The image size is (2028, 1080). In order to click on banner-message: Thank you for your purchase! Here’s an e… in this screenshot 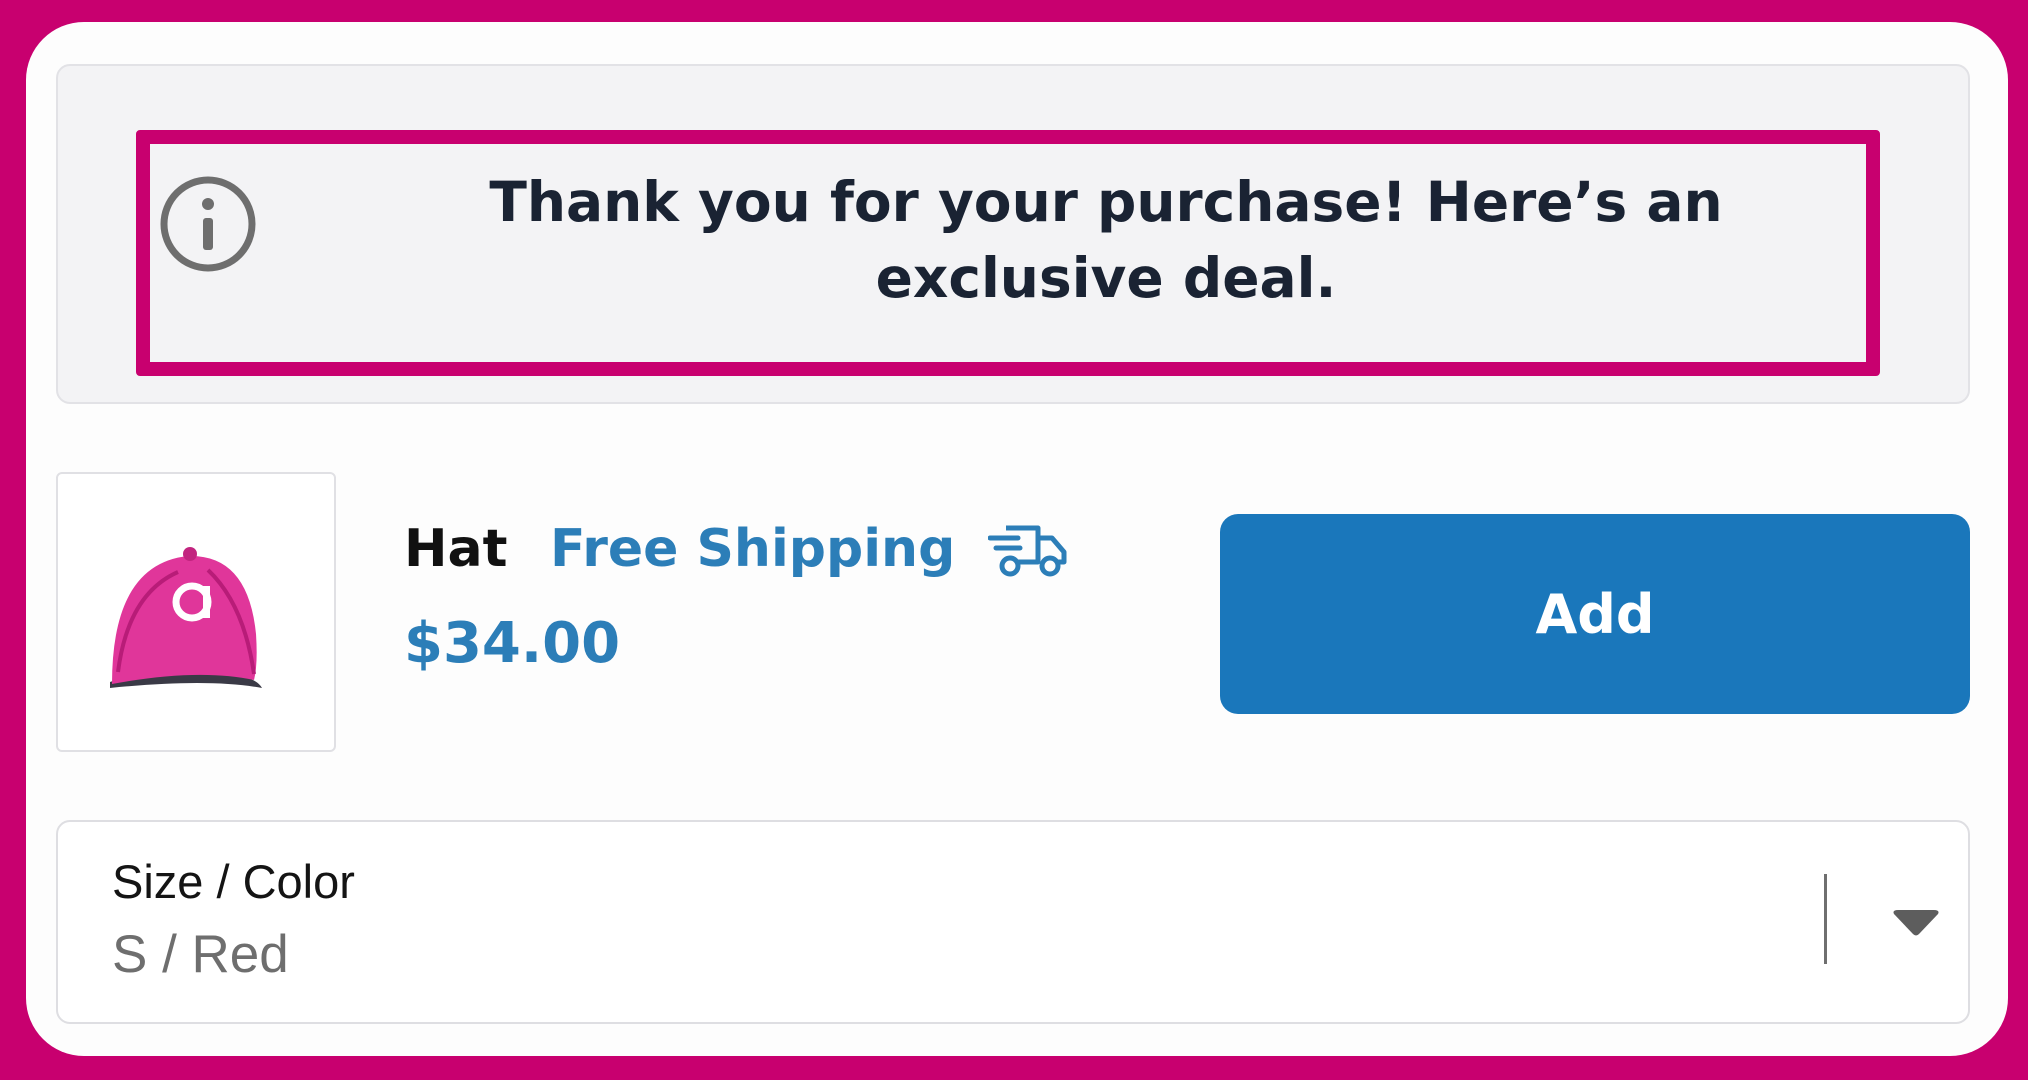, I will do `click(1106, 240)`.